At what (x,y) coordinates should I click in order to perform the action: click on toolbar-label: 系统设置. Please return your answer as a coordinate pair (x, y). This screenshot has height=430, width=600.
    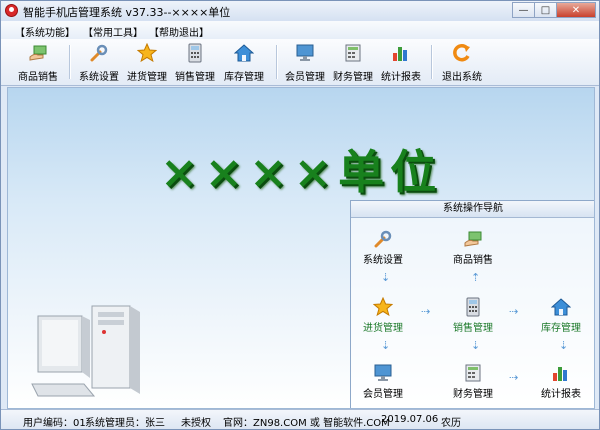
    Looking at the image, I should click on (99, 77).